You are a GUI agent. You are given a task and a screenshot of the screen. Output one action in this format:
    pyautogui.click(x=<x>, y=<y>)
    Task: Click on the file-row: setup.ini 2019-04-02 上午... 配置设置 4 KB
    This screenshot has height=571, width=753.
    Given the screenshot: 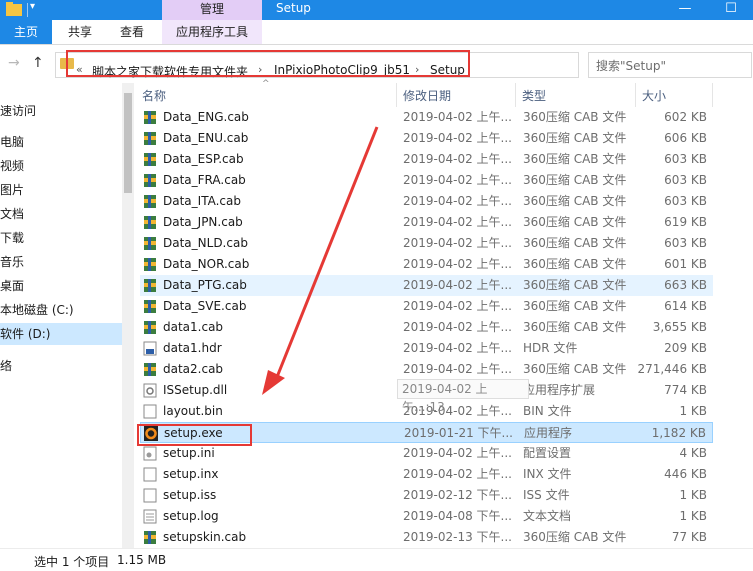 What is the action you would take?
    pyautogui.click(x=426, y=453)
    